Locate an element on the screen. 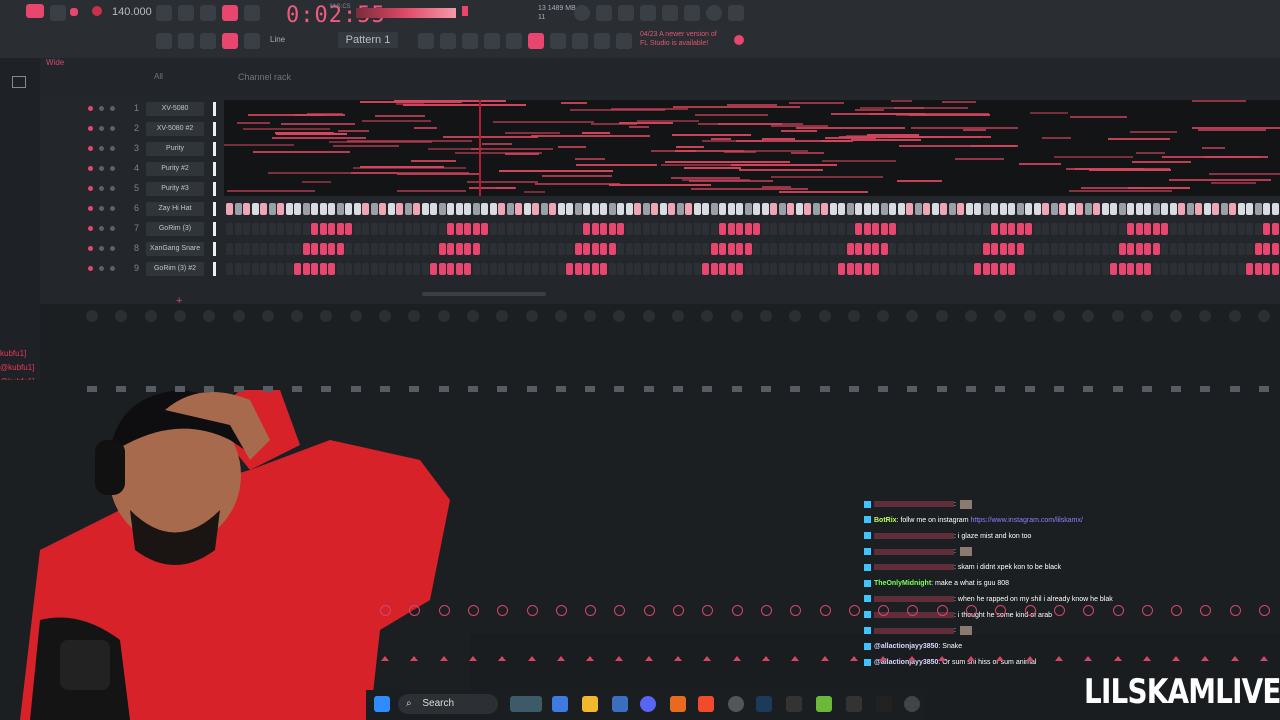 This screenshot has height=720, width=1280. rack-scrollbar is located at coordinates (484, 294).